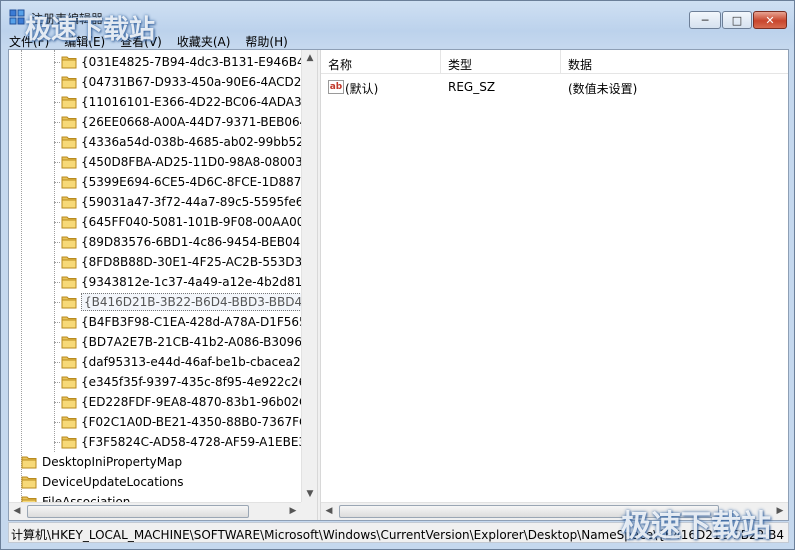 This screenshot has height=550, width=795. I want to click on tree-item: {4336a54d-038b-4685-ab02-99bb52d, so click(155, 142).